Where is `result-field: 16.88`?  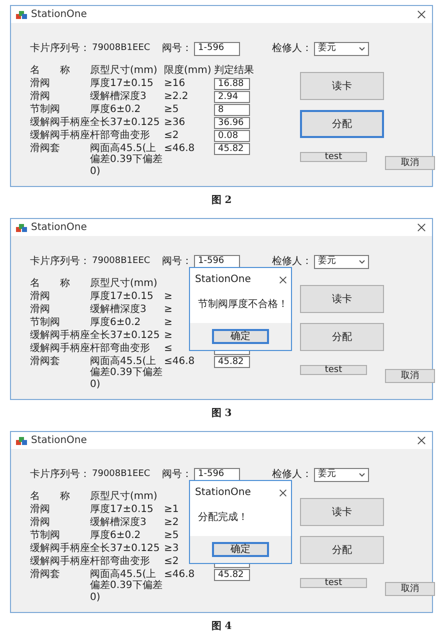 result-field: 16.88 is located at coordinates (232, 84).